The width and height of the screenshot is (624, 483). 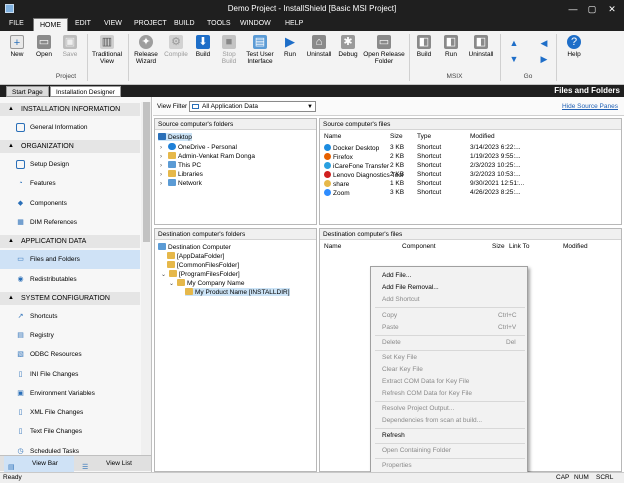 What do you see at coordinates (70, 222) in the screenshot?
I see `sidebar-item-dim-references: ▦ DIM References` at bounding box center [70, 222].